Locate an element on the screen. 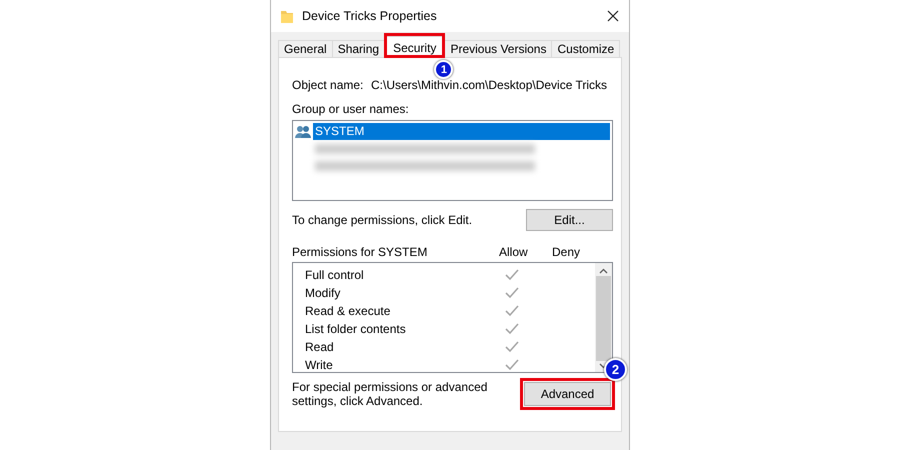  user-entry: SYSTEM is located at coordinates (461, 131).